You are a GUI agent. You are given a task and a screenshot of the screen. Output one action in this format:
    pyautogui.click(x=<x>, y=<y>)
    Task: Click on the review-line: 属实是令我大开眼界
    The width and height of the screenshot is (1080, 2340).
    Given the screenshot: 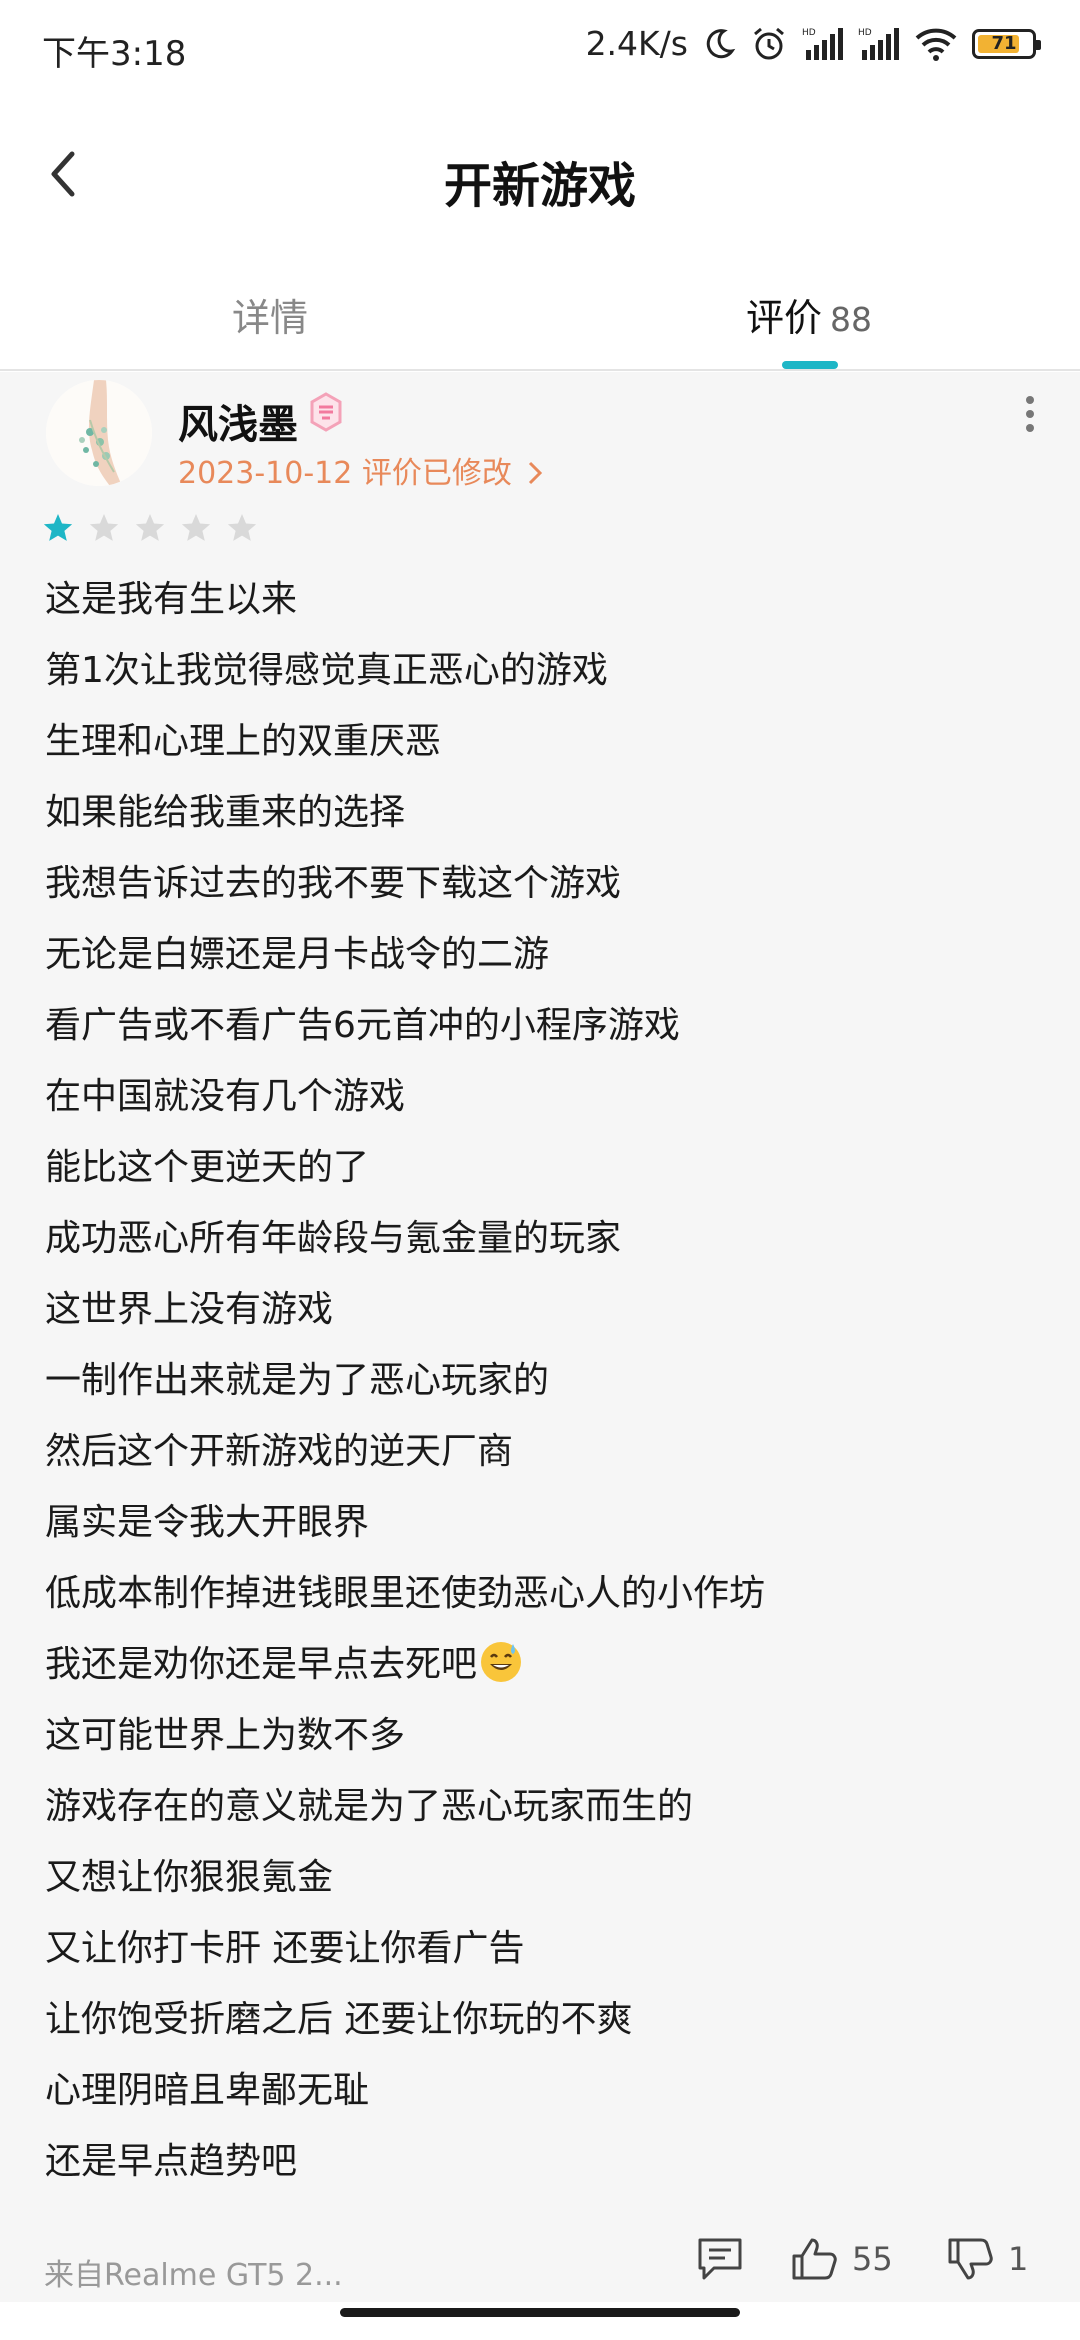 What is the action you would take?
    pyautogui.click(x=207, y=1522)
    